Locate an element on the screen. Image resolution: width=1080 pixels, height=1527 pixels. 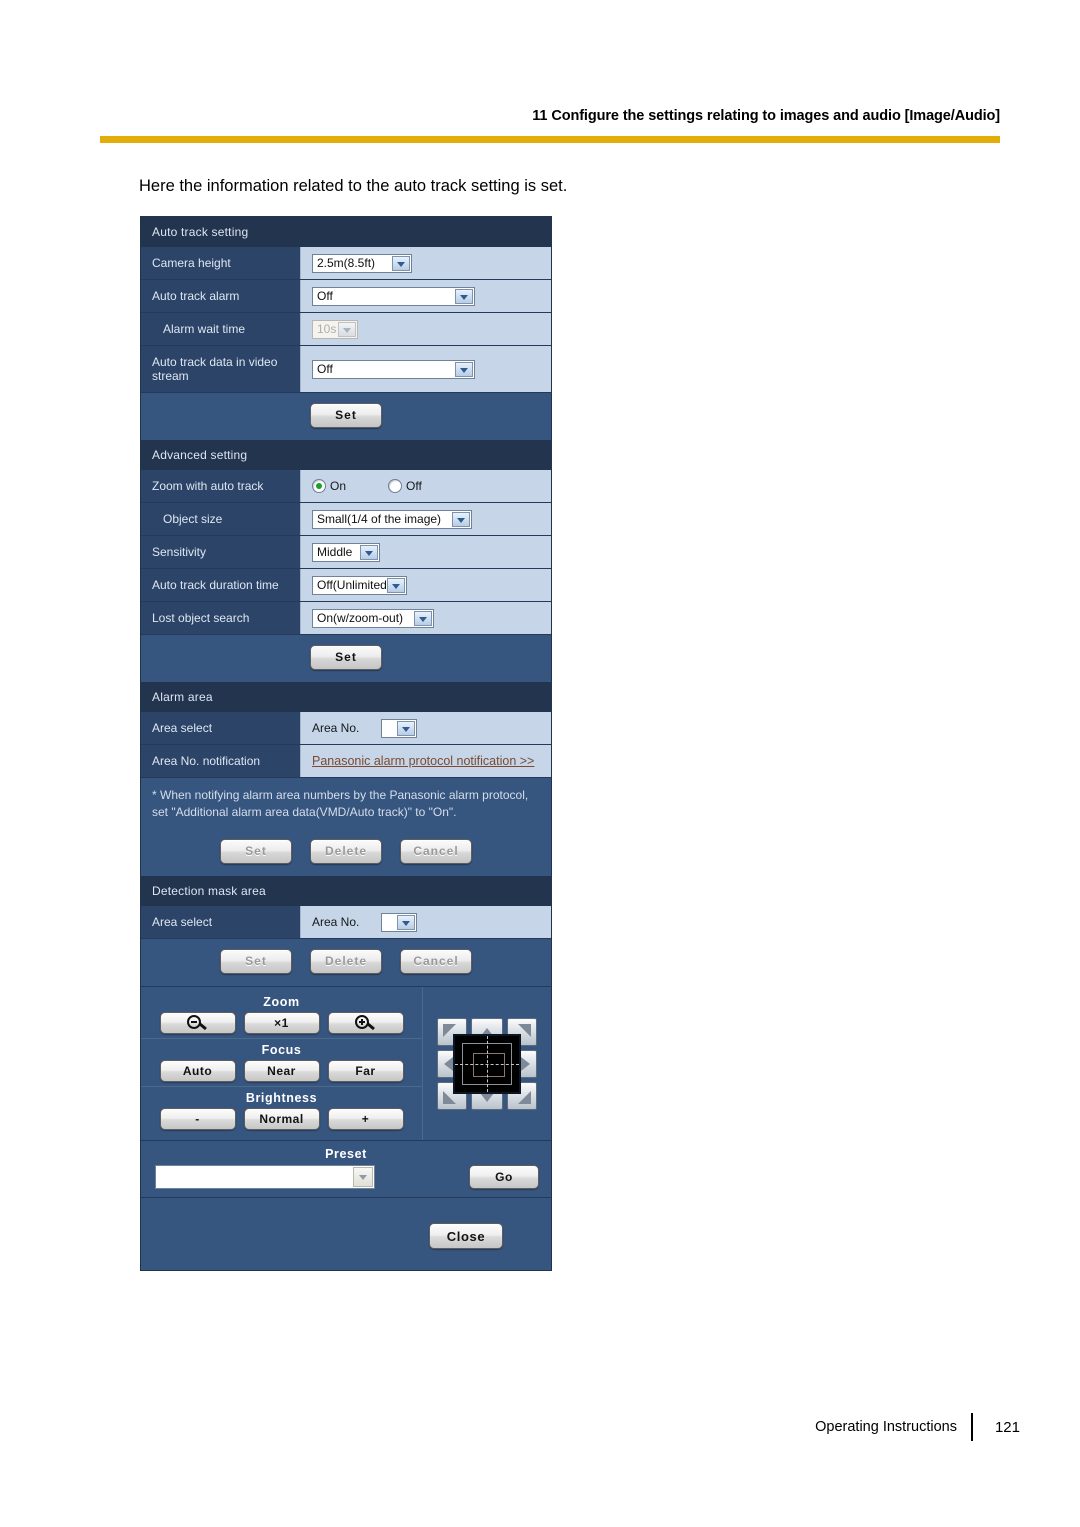
detection-mask-area-no-label: Area No. is located at coordinates (336, 922).